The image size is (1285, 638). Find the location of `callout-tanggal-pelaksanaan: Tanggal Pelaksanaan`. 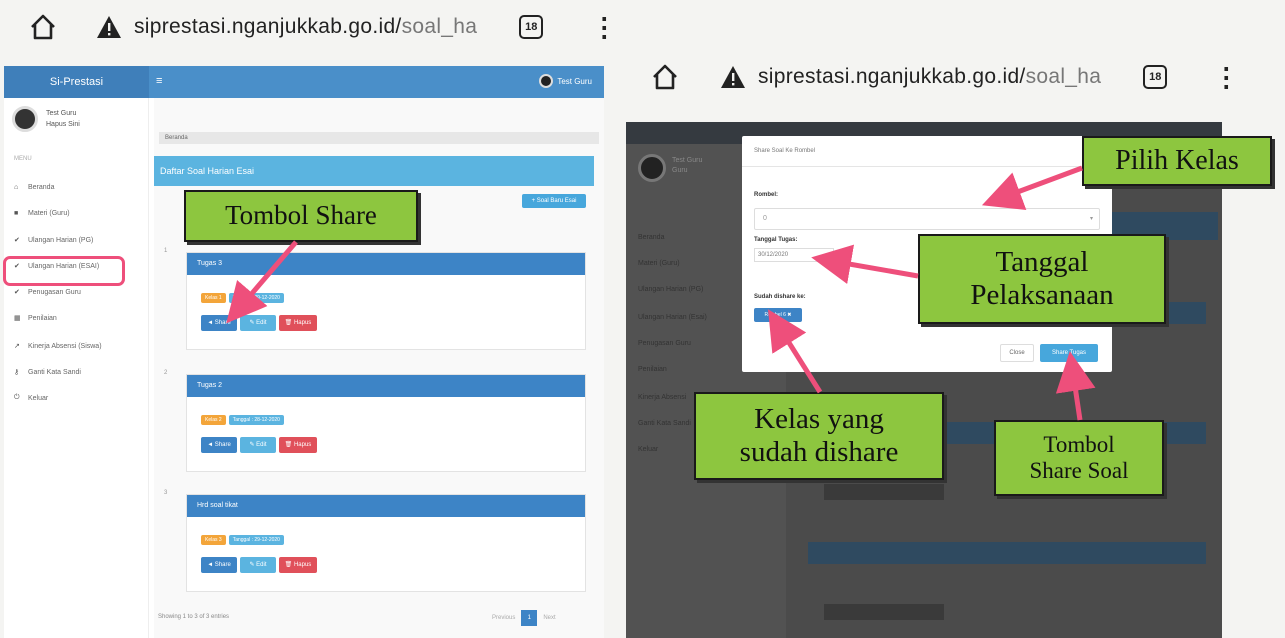

callout-tanggal-pelaksanaan: Tanggal Pelaksanaan is located at coordinates (1042, 279).